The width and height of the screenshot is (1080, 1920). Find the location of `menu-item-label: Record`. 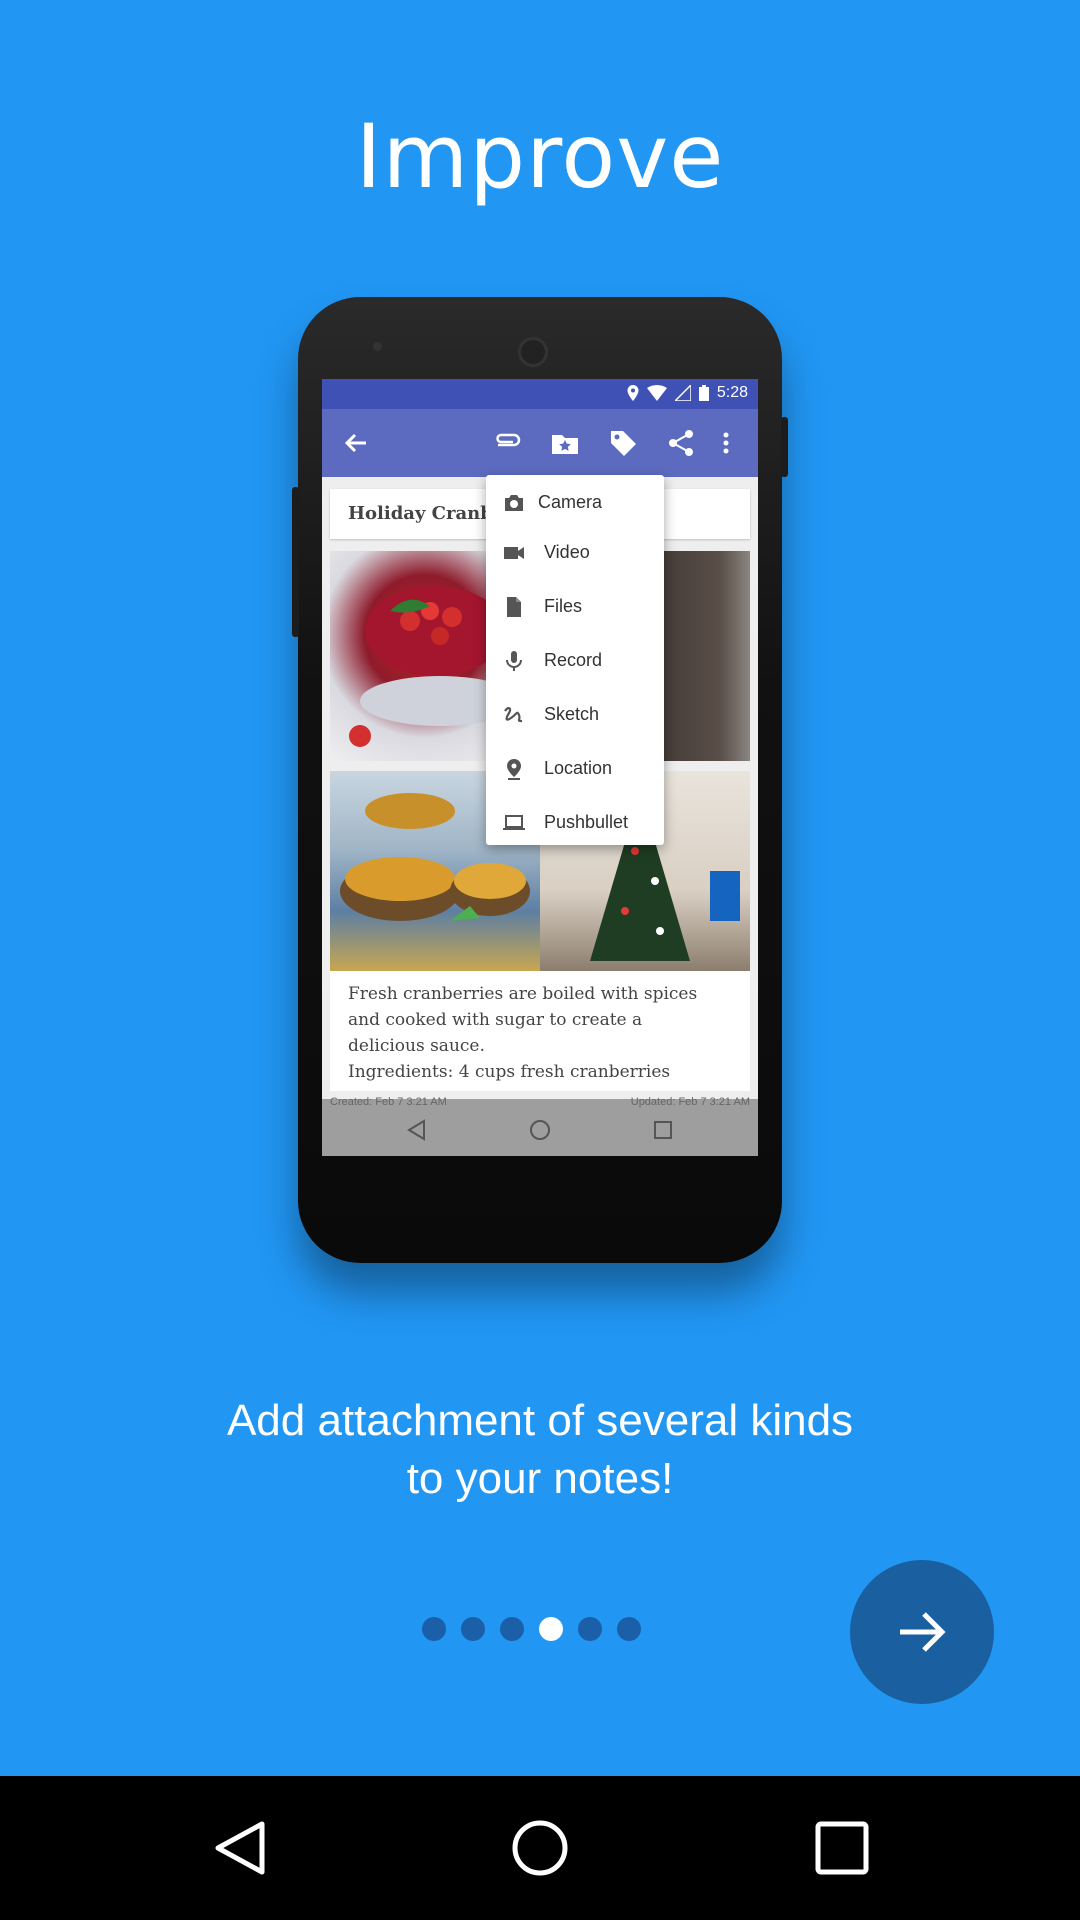

menu-item-label: Record is located at coordinates (573, 660).